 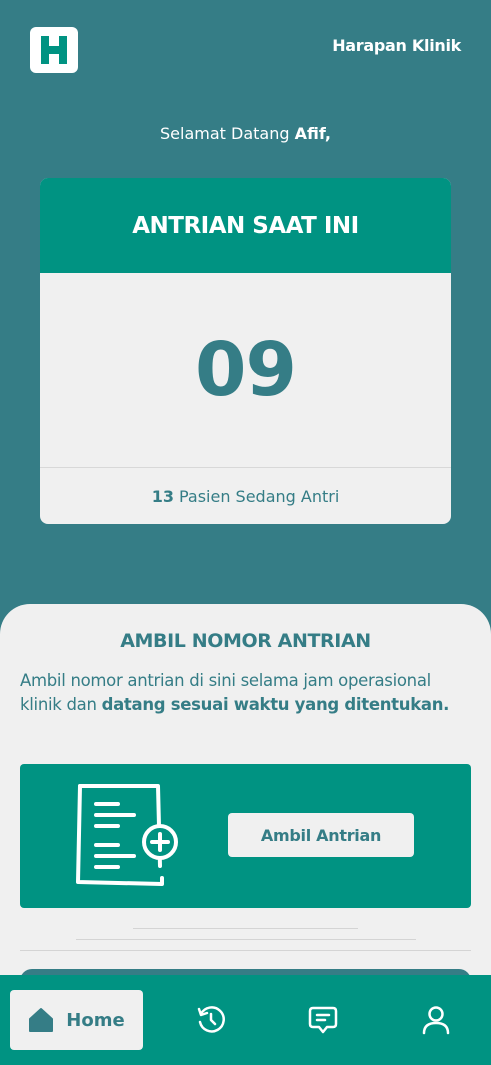 I want to click on welcome-message: Selamat Datang Afif,, so click(x=245, y=133).